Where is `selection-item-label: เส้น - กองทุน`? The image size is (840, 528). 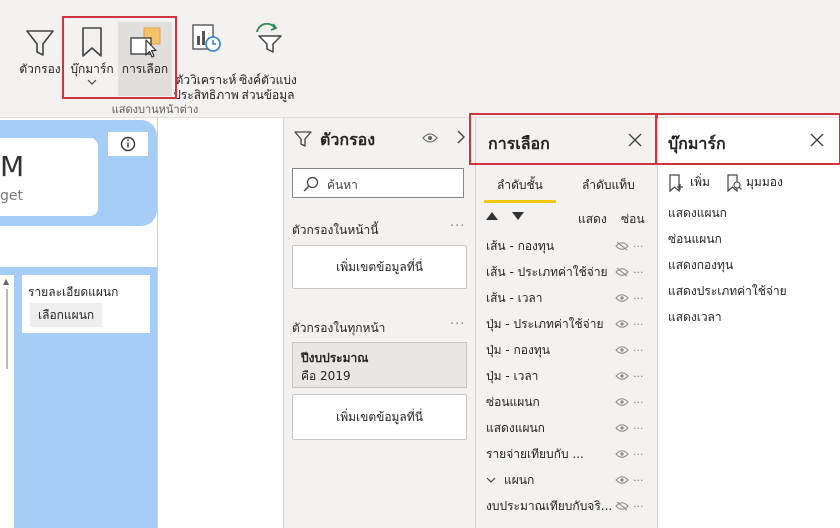
selection-item-label: เส้น - กองทุน is located at coordinates (520, 245).